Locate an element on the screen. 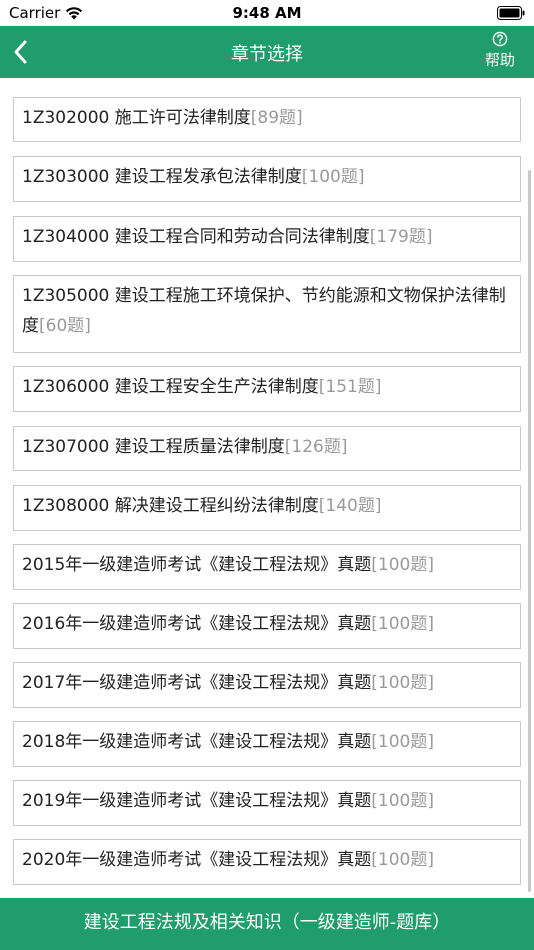  footer-title: 建设工程法规及相关知识（一级建造师-题库） is located at coordinates (267, 922).